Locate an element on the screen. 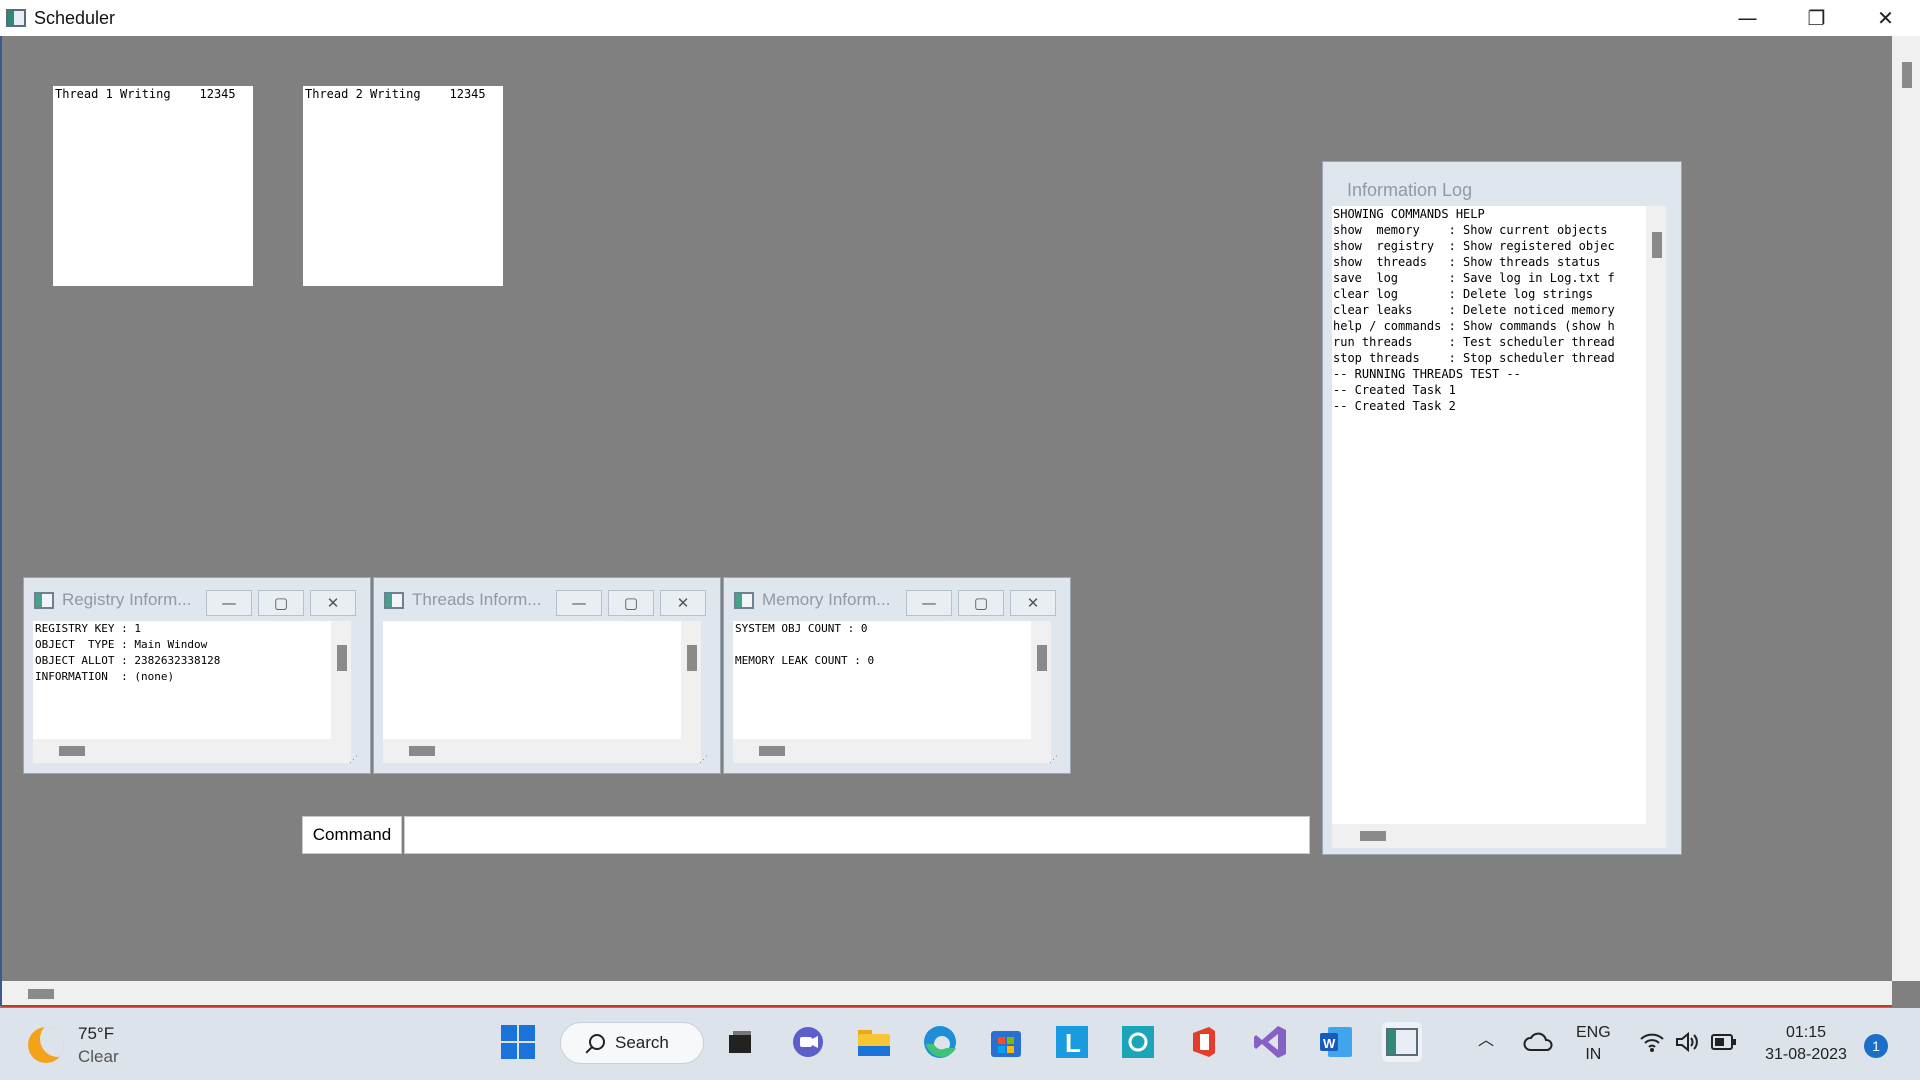  microsoft-store-icon is located at coordinates (1006, 1042).